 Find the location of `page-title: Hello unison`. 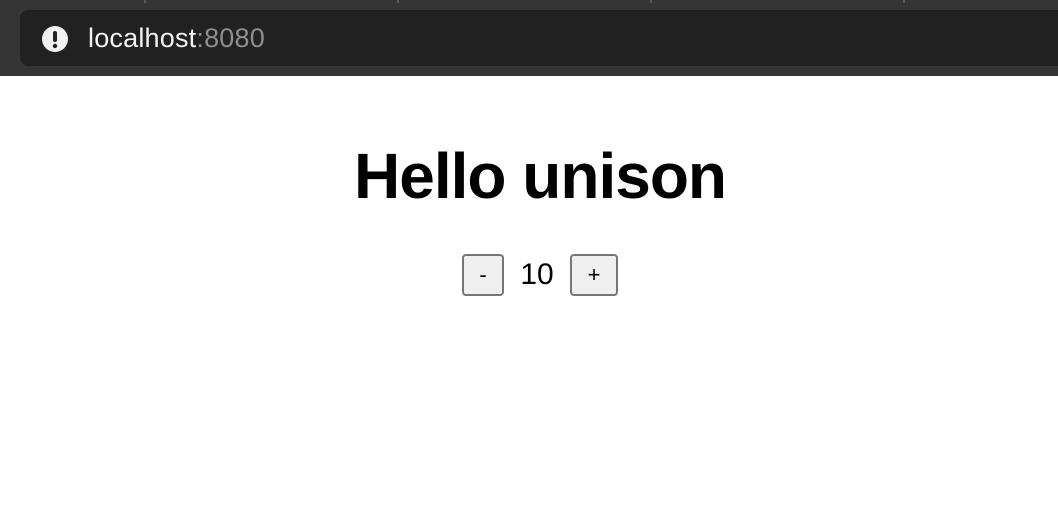

page-title: Hello unison is located at coordinates (540, 176).